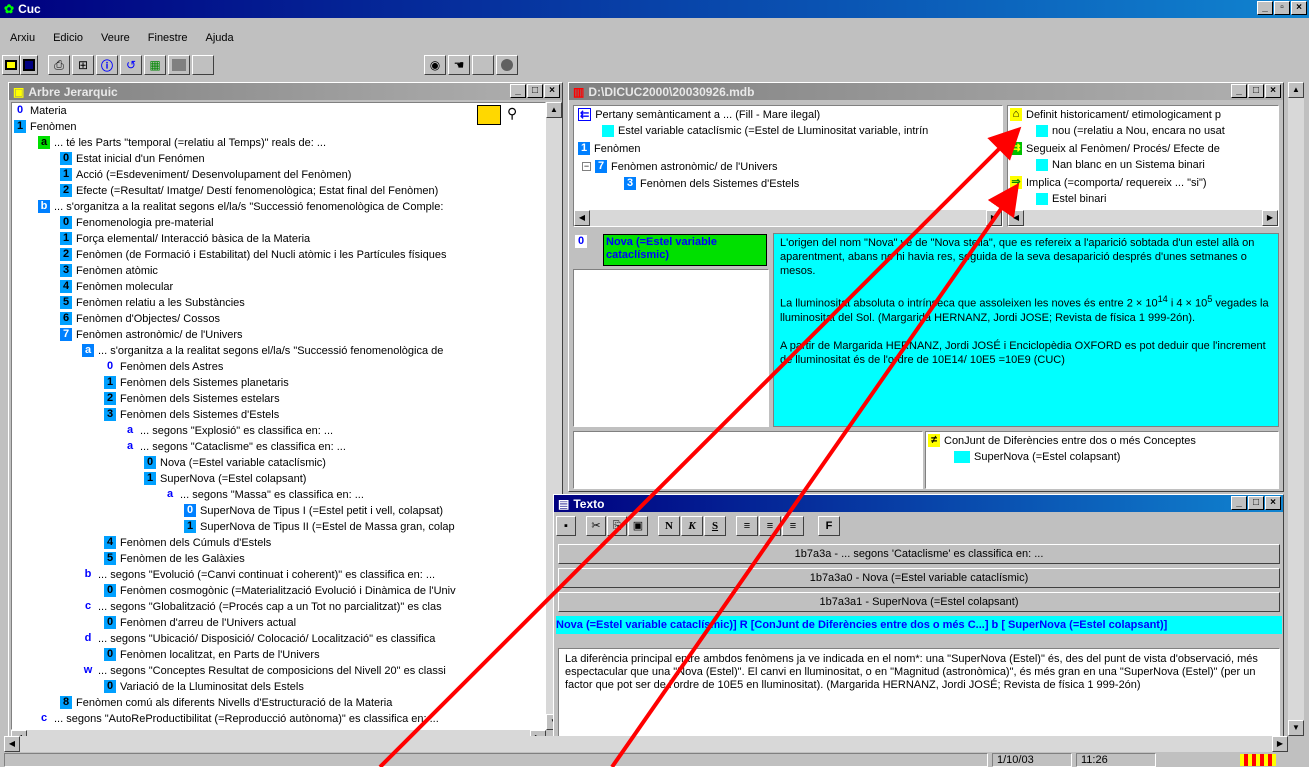 The image size is (1309, 767). What do you see at coordinates (680, 166) in the screenshot?
I see `relation-tree-row-2: − 7 Fenòmen astronòmic/ de l'Univers` at bounding box center [680, 166].